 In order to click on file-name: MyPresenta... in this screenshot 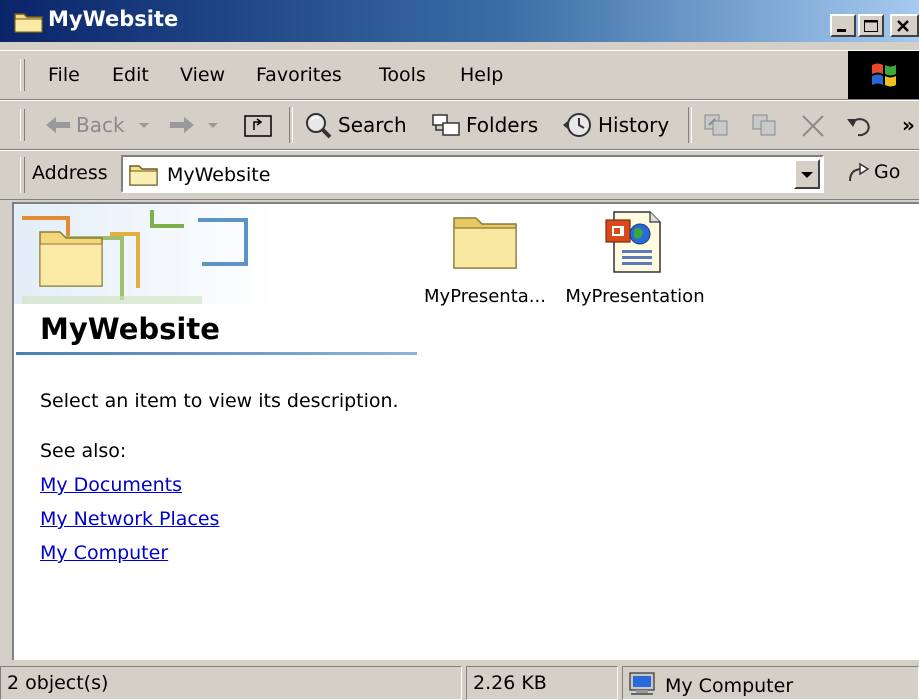, I will do `click(485, 296)`.